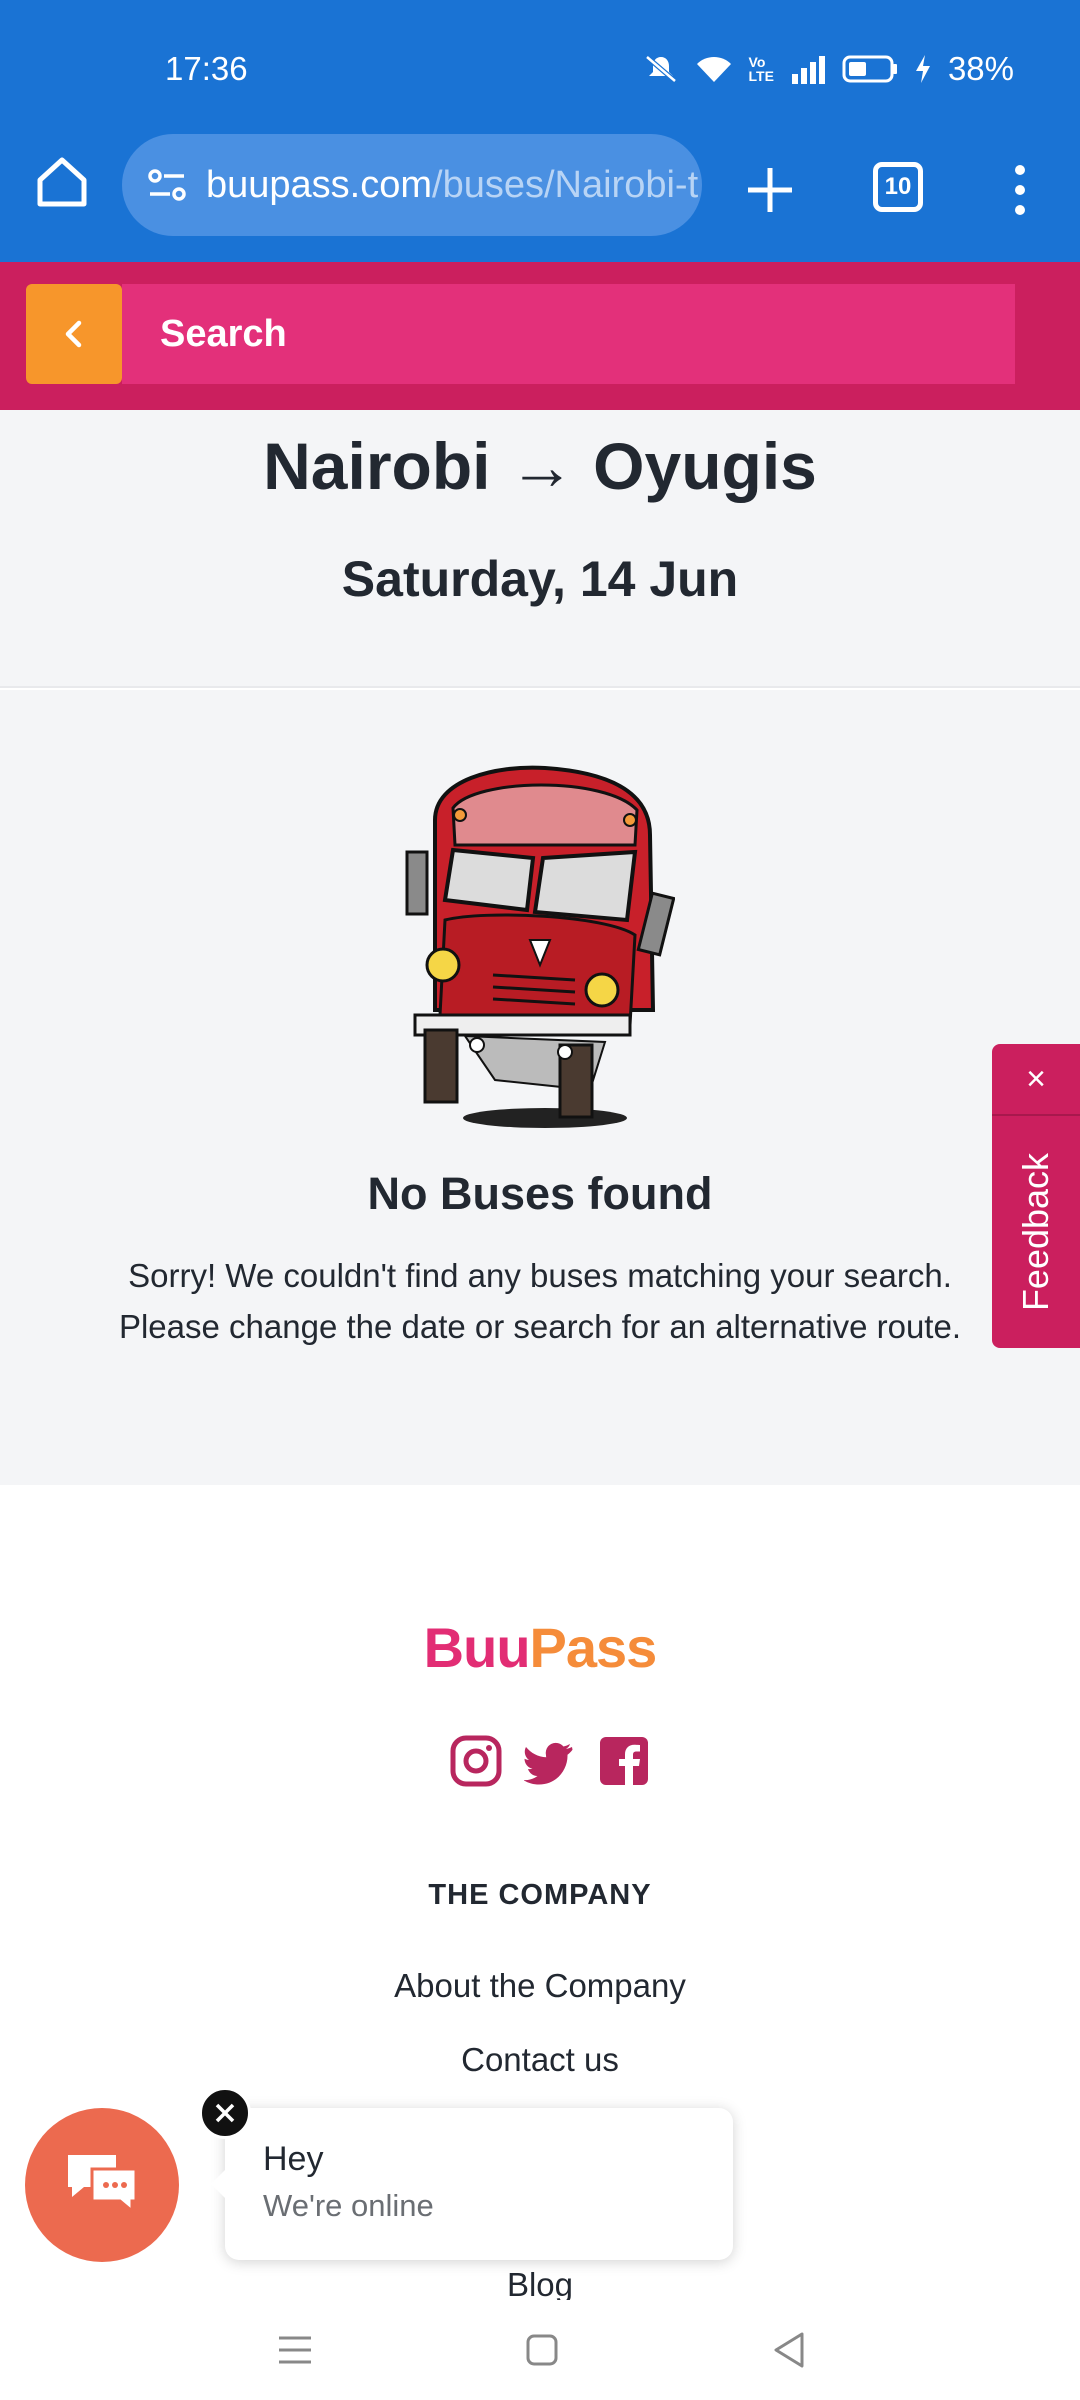 The width and height of the screenshot is (1080, 2400). What do you see at coordinates (980, 68) in the screenshot?
I see `battery-percent: 38%` at bounding box center [980, 68].